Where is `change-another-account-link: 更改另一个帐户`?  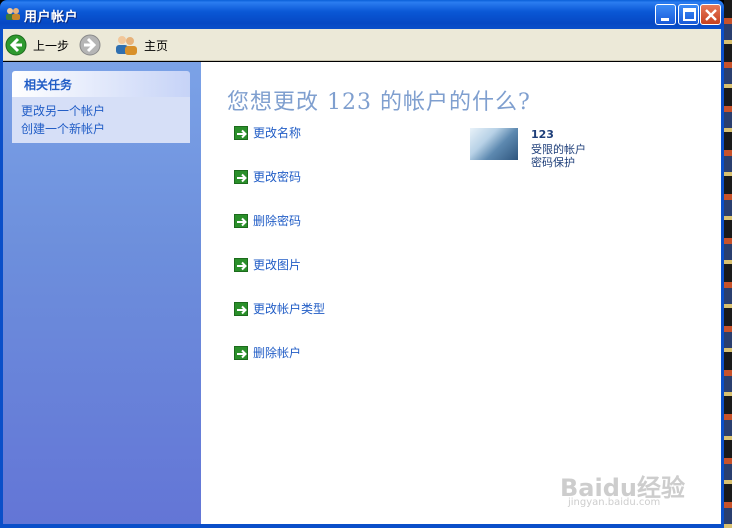
change-another-account-link: 更改另一个帐户 is located at coordinates (105, 111).